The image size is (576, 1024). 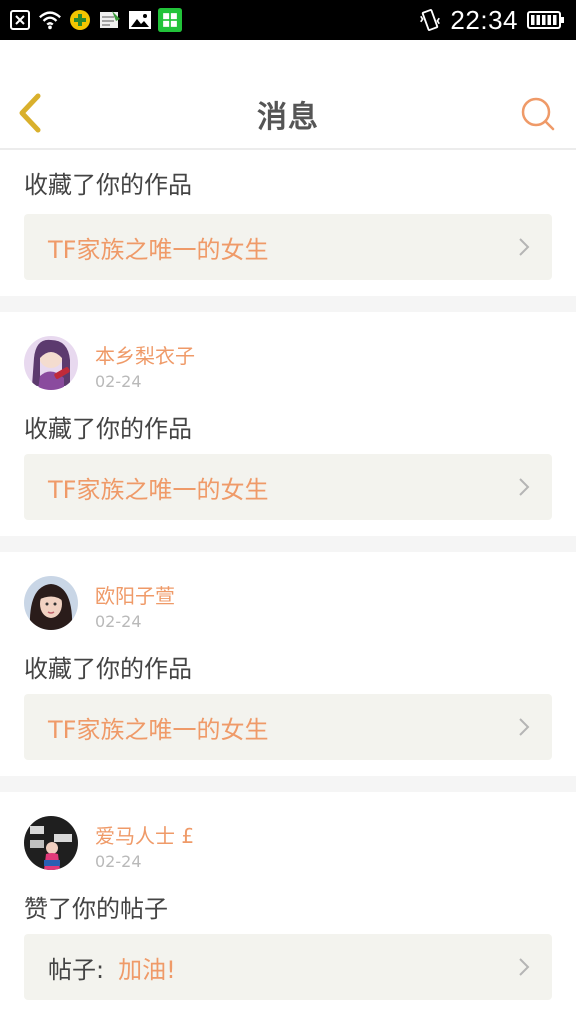 I want to click on status-bar-system: 22:34, so click(x=492, y=20).